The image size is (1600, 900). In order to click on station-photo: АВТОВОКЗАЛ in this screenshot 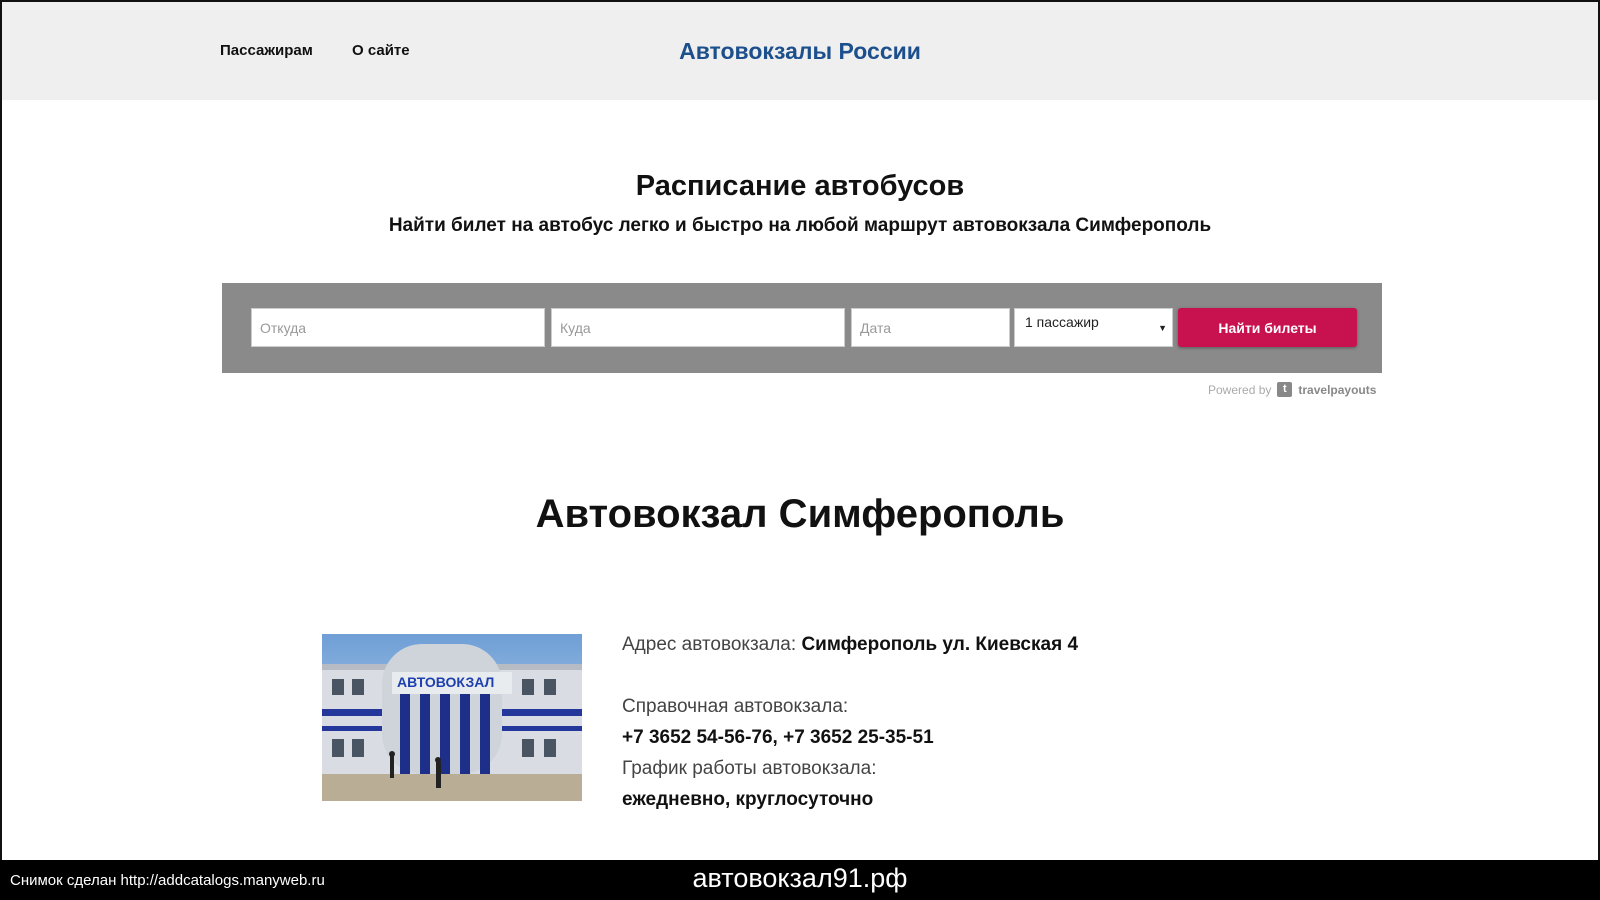, I will do `click(452, 717)`.